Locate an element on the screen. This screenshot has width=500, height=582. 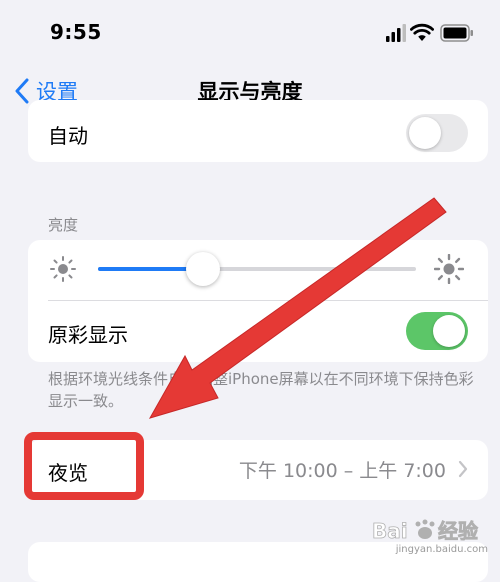
svg-text: 经验 is located at coordinates (458, 531).